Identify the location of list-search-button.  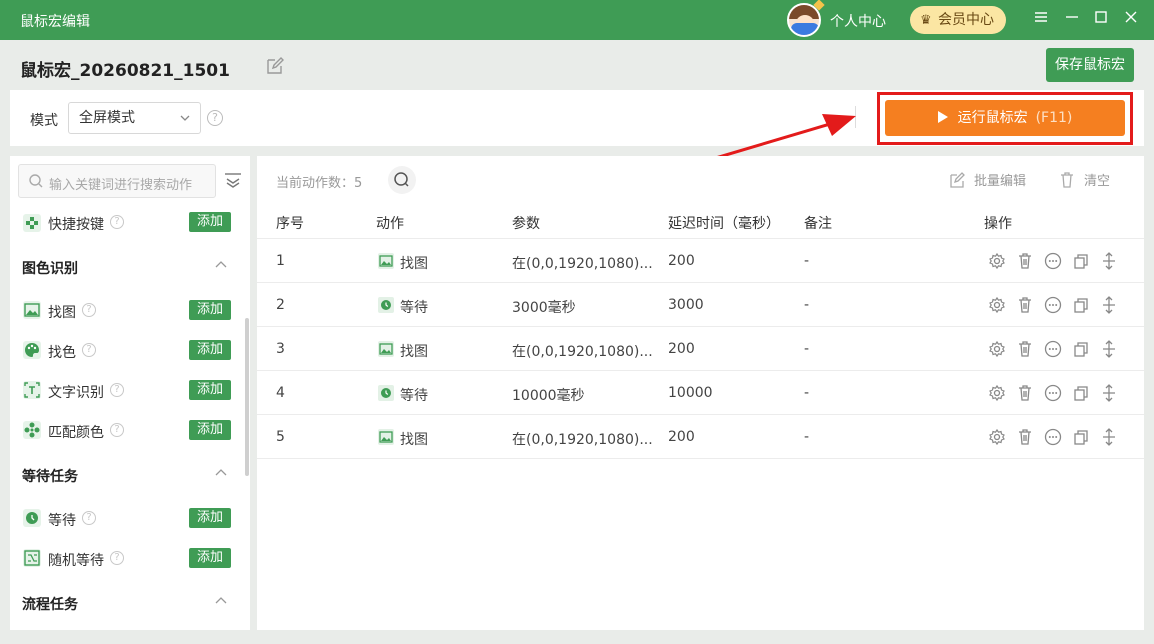
(402, 180).